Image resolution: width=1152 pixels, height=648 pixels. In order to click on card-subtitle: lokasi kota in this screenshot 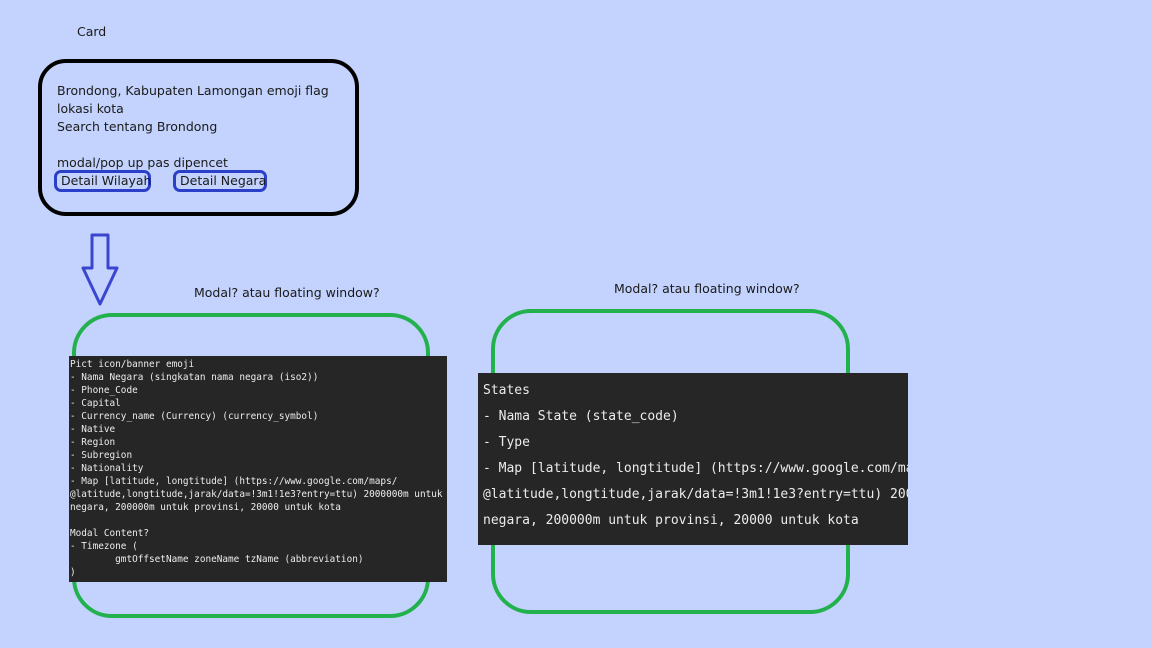, I will do `click(90, 108)`.